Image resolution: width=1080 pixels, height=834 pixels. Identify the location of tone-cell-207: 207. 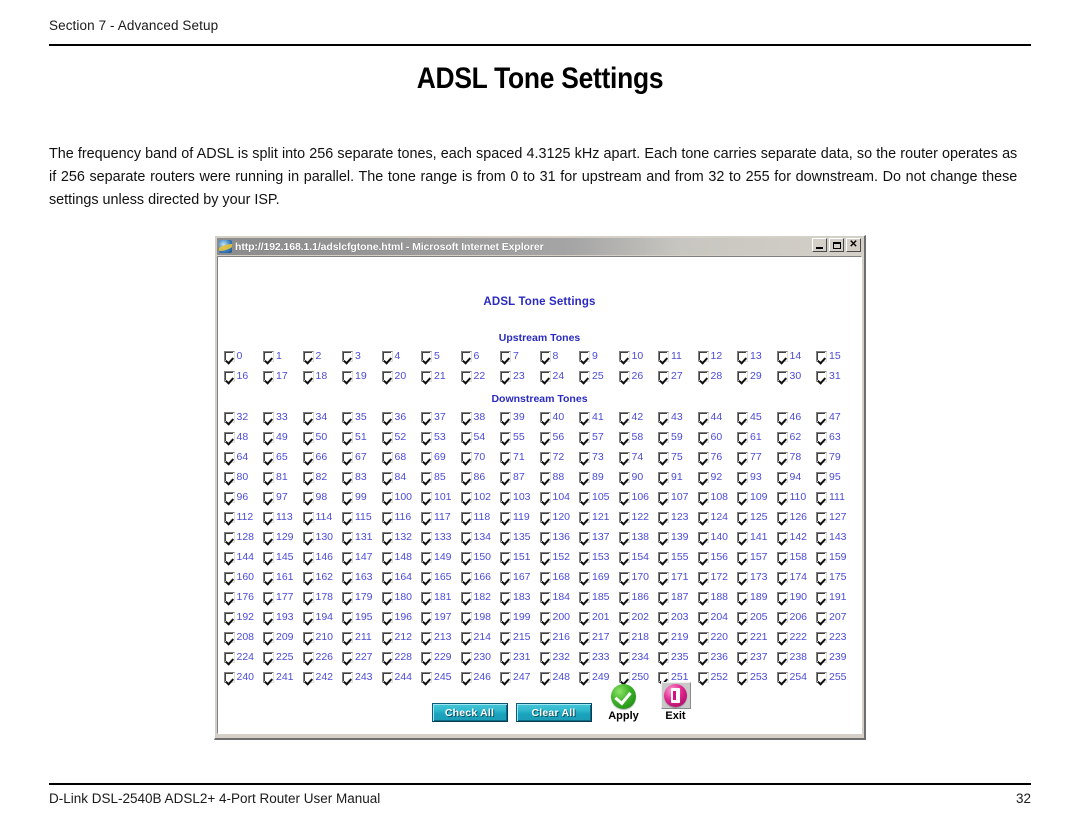
(836, 617).